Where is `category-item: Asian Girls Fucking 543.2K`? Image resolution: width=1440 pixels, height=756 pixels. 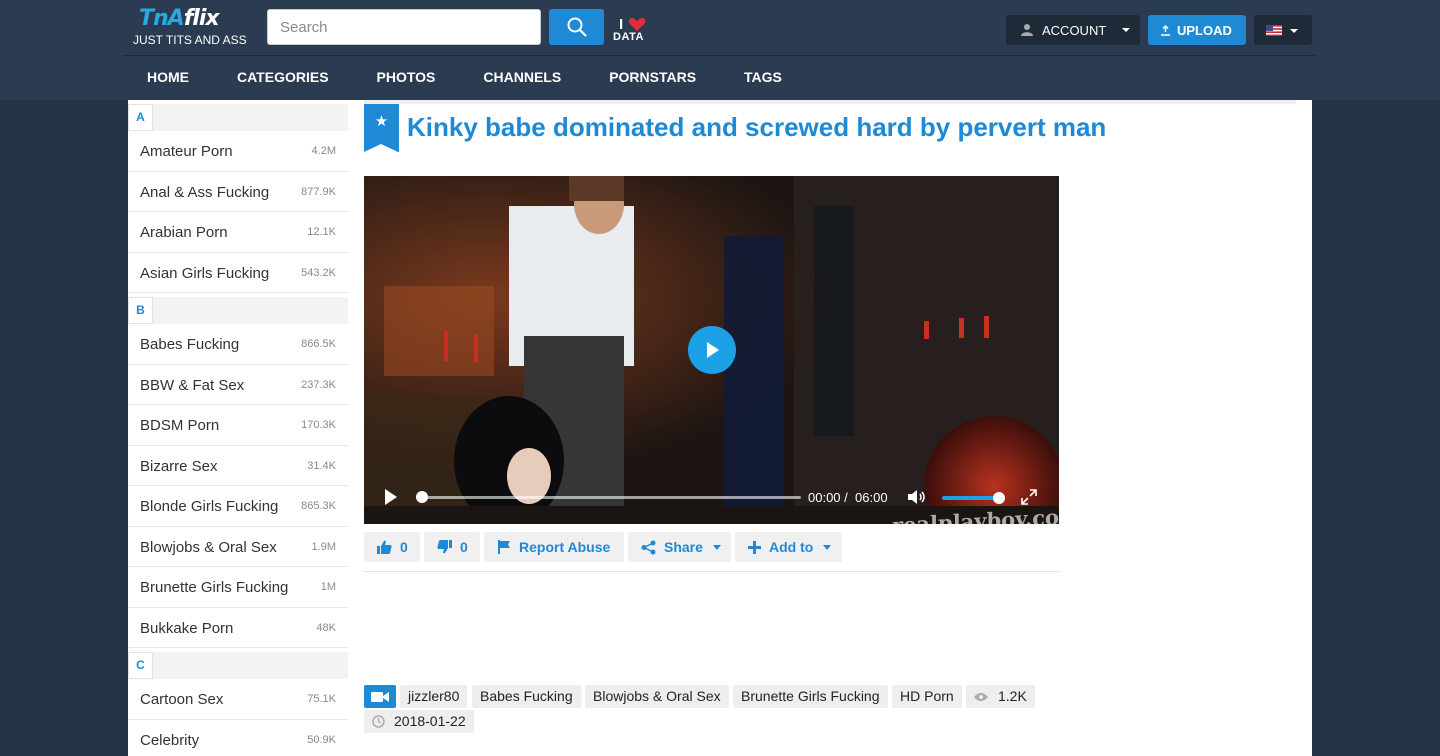
category-item: Asian Girls Fucking 543.2K is located at coordinates (238, 273).